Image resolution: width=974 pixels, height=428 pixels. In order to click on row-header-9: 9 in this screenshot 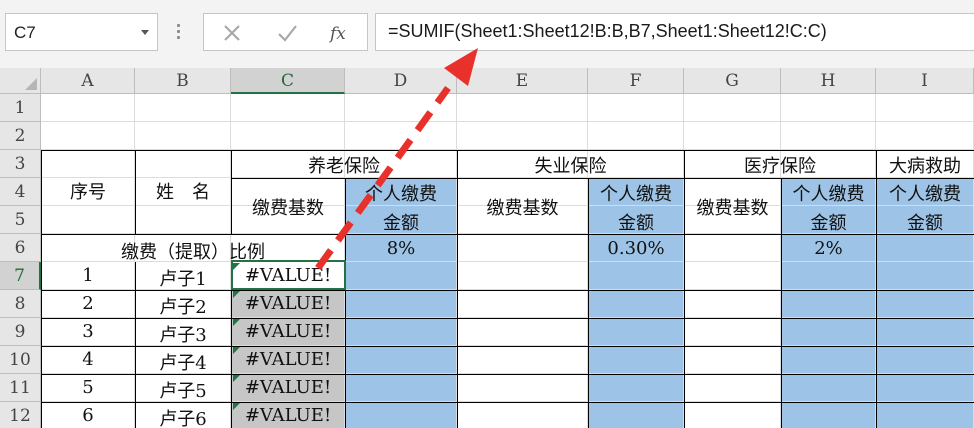, I will do `click(20, 332)`.